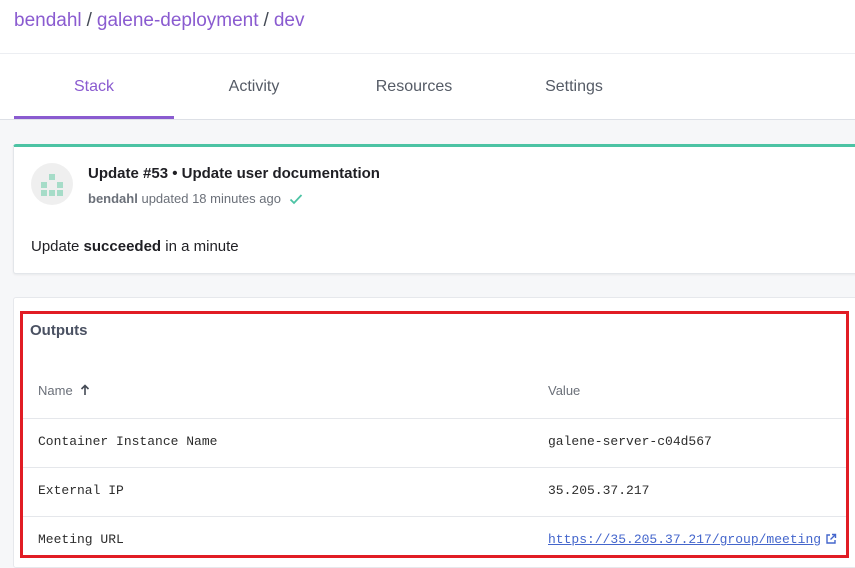  What do you see at coordinates (684, 539) in the screenshot?
I see `meeting-url-link: https://35.205.37.217/group/meeting` at bounding box center [684, 539].